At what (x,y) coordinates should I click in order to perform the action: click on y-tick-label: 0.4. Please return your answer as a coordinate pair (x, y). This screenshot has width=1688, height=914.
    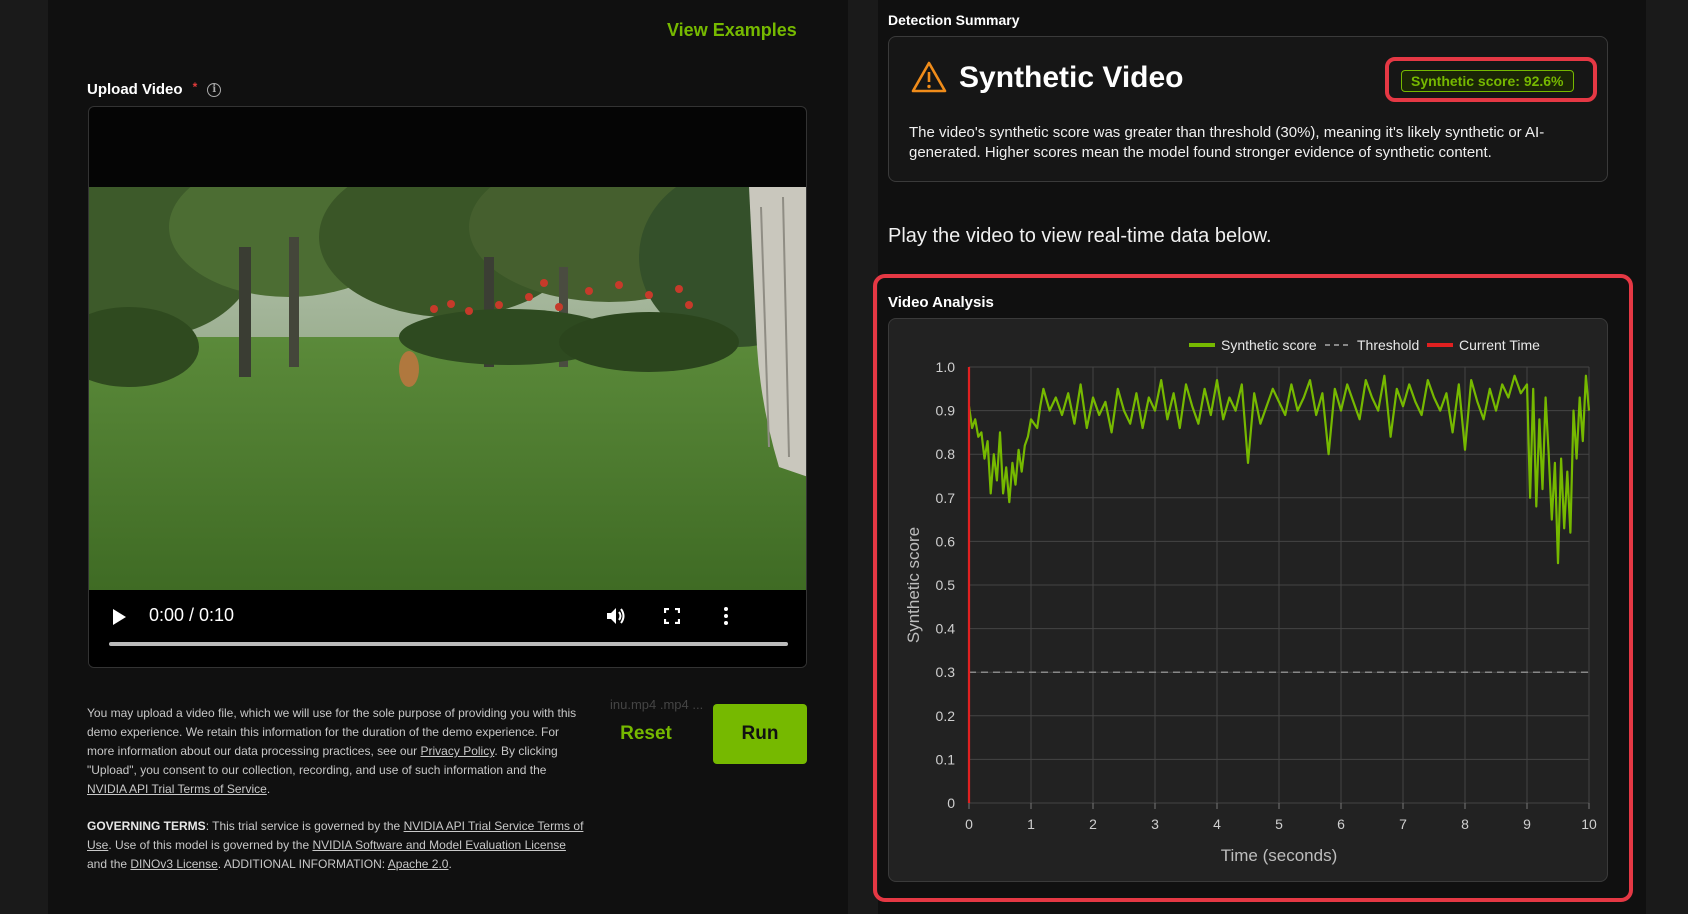
    Looking at the image, I should click on (946, 629).